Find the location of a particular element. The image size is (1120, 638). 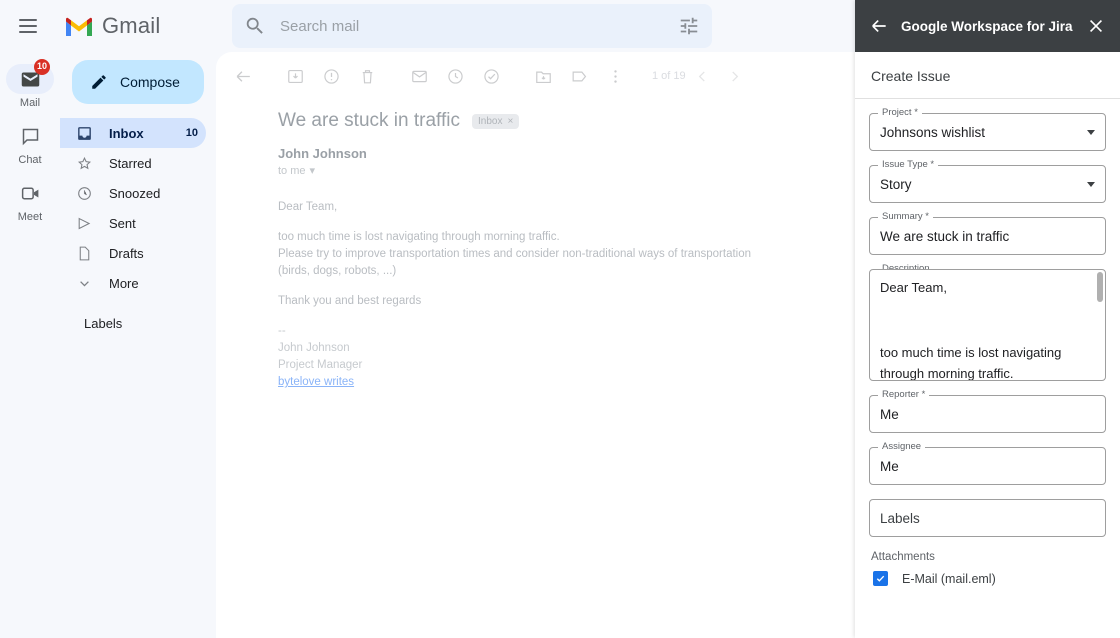

jira-panel-header: Google Workspace for Jira is located at coordinates (987, 26).